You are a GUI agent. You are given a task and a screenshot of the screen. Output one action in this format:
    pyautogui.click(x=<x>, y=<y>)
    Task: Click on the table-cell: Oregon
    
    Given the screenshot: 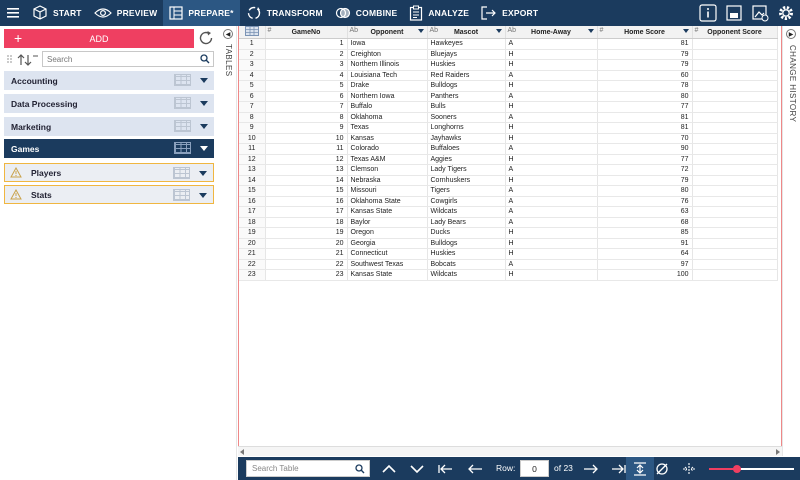 What is the action you would take?
    pyautogui.click(x=387, y=233)
    